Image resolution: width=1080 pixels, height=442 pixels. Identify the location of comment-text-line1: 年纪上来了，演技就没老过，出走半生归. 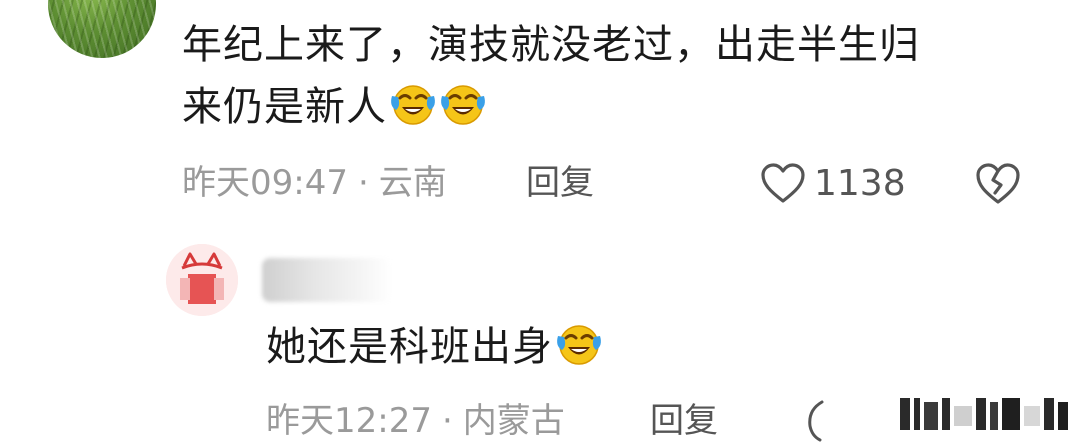
(551, 45).